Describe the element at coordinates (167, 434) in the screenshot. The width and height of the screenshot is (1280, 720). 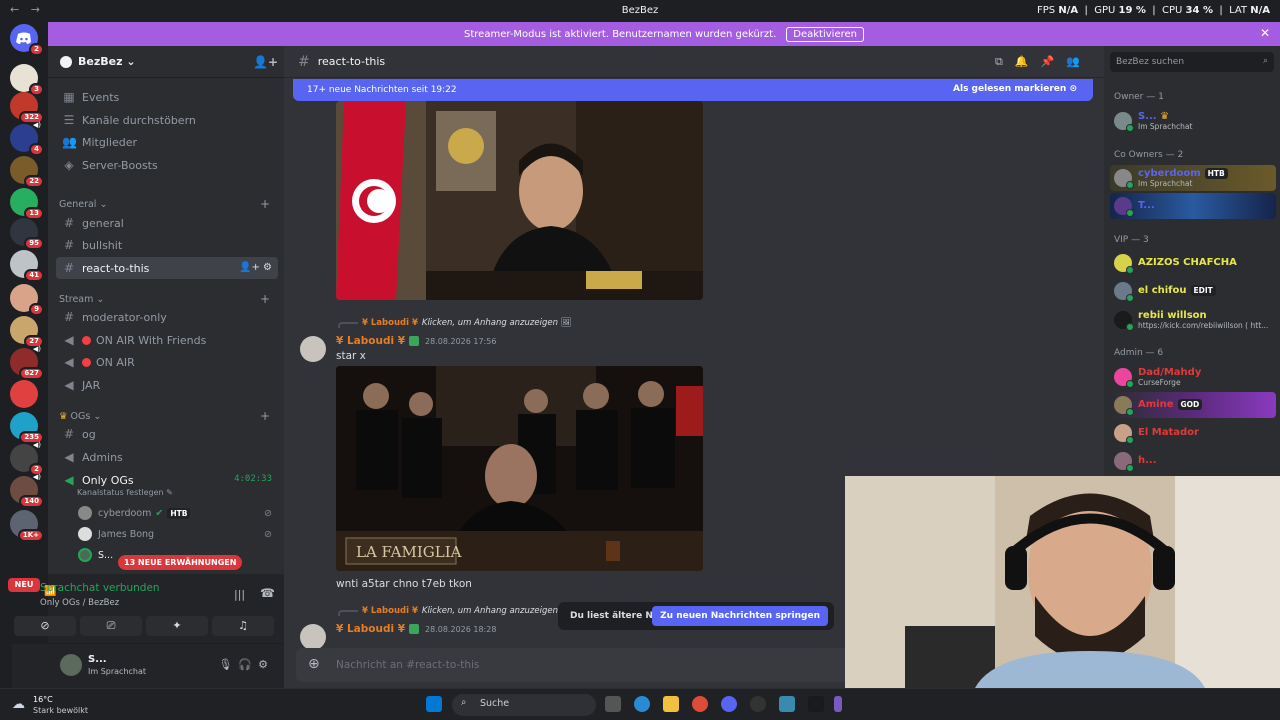
I see `channel-og: # og` at that location.